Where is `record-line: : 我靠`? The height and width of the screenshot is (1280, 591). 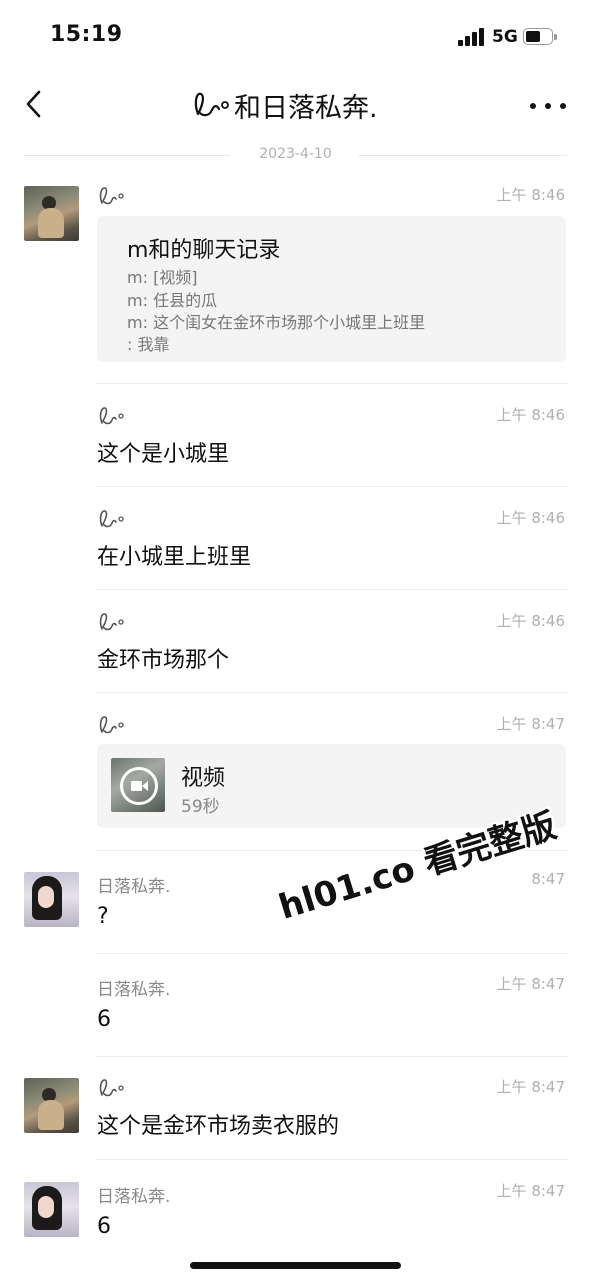 record-line: : 我靠 is located at coordinates (148, 344).